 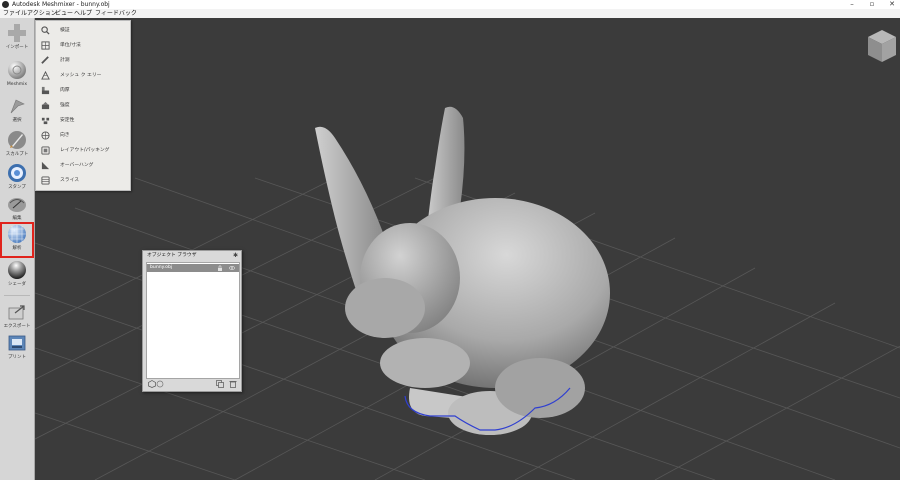 I want to click on tool-label: エクスポート, so click(x=17, y=326).